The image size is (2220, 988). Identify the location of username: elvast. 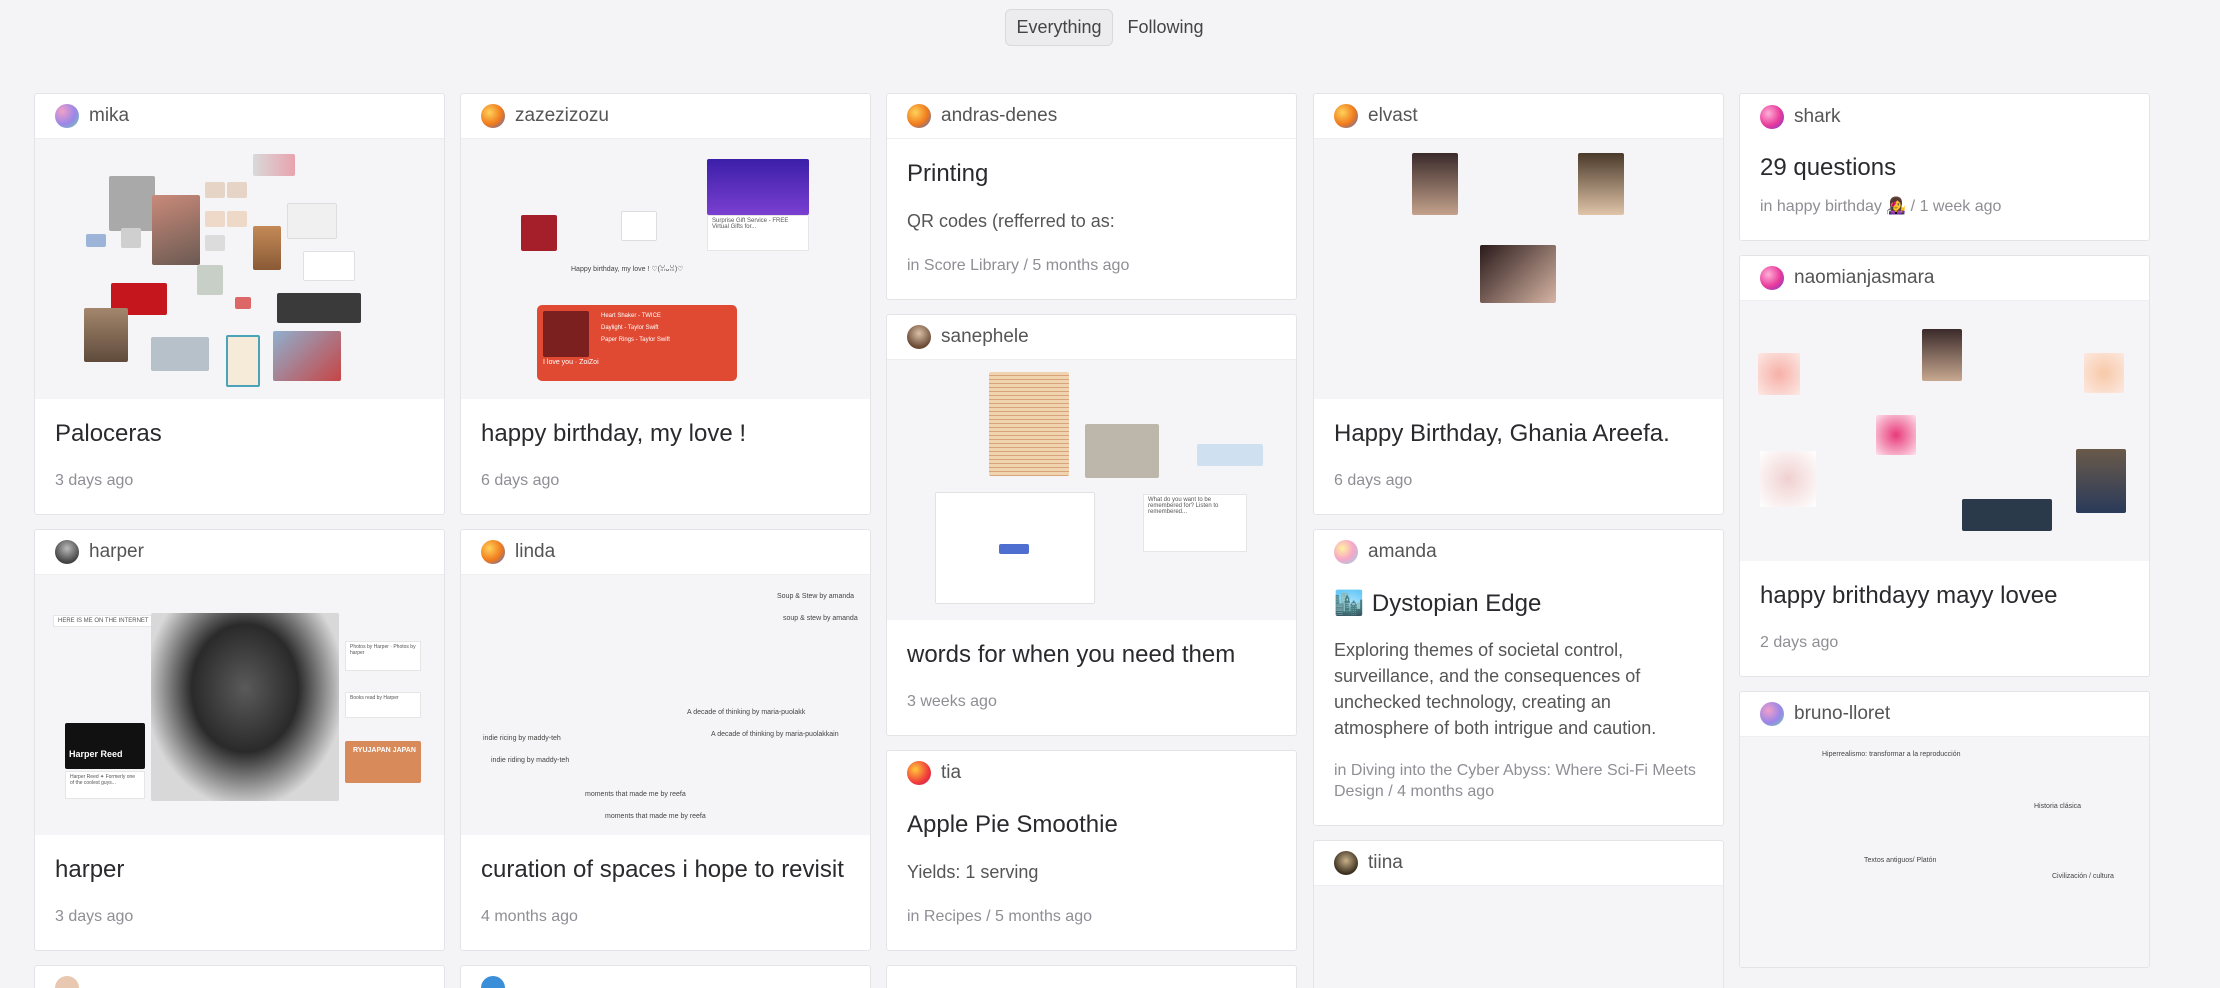
(1393, 116).